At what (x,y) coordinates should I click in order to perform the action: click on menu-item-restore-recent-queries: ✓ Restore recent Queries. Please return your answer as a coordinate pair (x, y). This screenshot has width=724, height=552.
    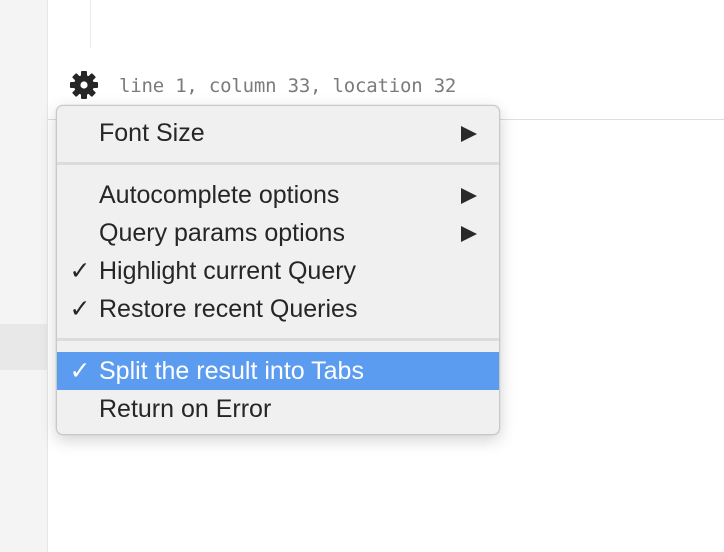
    Looking at the image, I should click on (278, 309).